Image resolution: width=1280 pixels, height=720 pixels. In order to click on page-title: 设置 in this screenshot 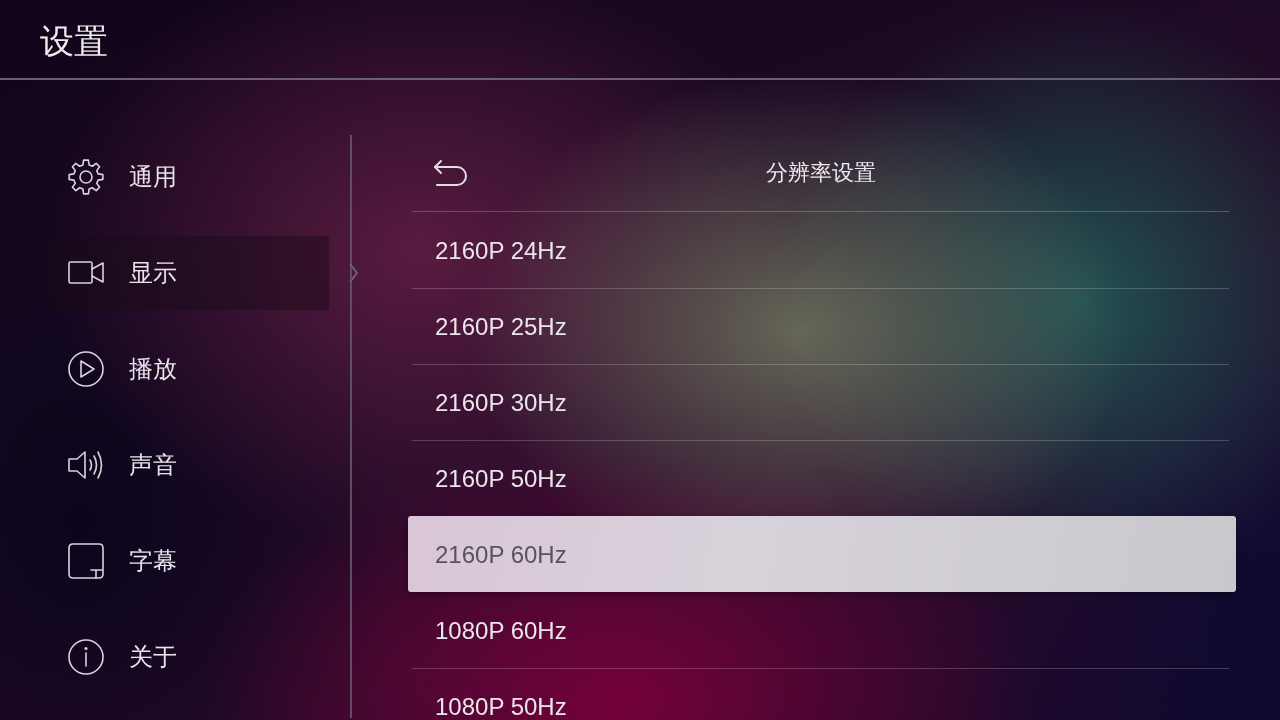, I will do `click(74, 41)`.